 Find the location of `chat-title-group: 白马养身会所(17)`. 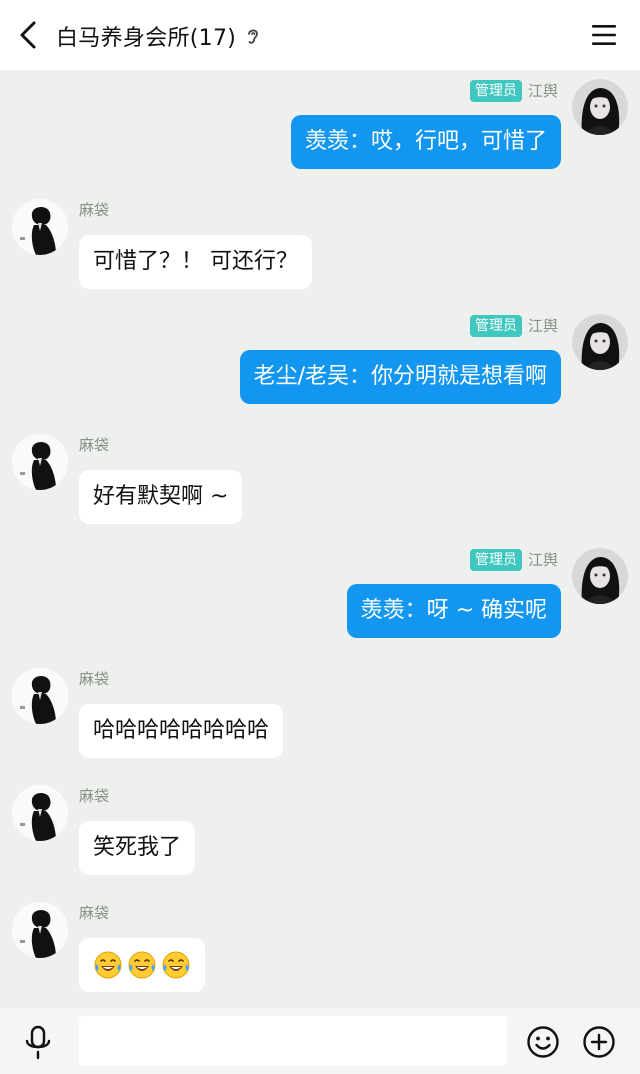

chat-title-group: 白马养身会所(17) is located at coordinates (159, 36).